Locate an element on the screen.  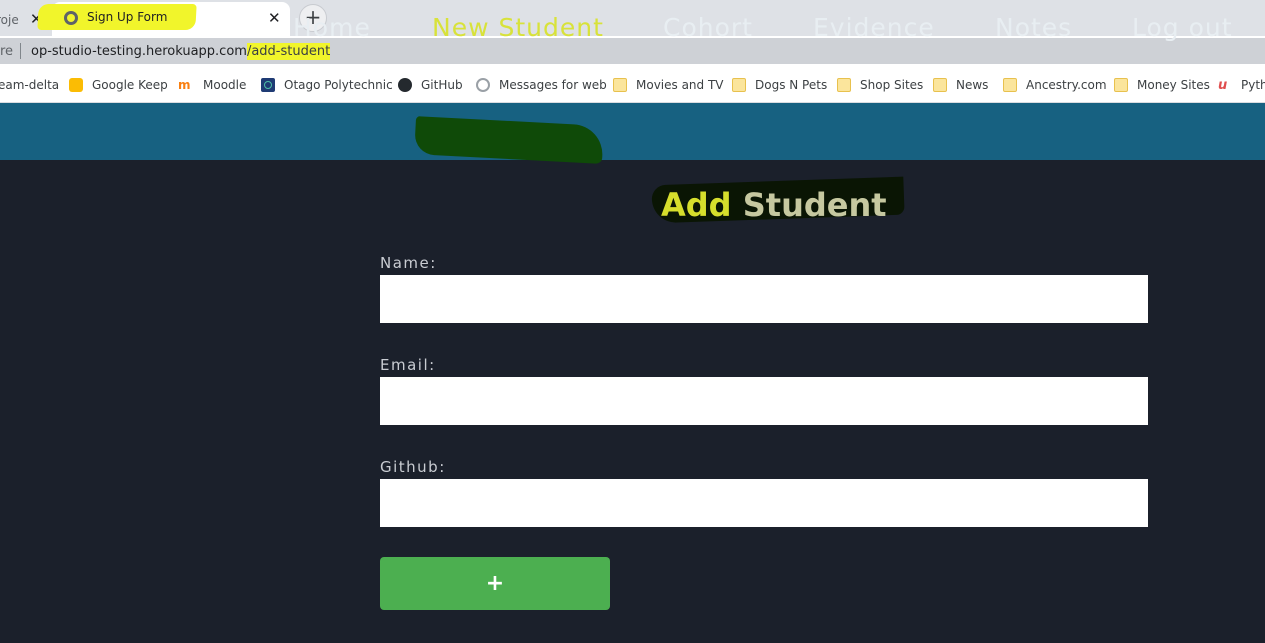
email-label: Email: is located at coordinates (408, 365).